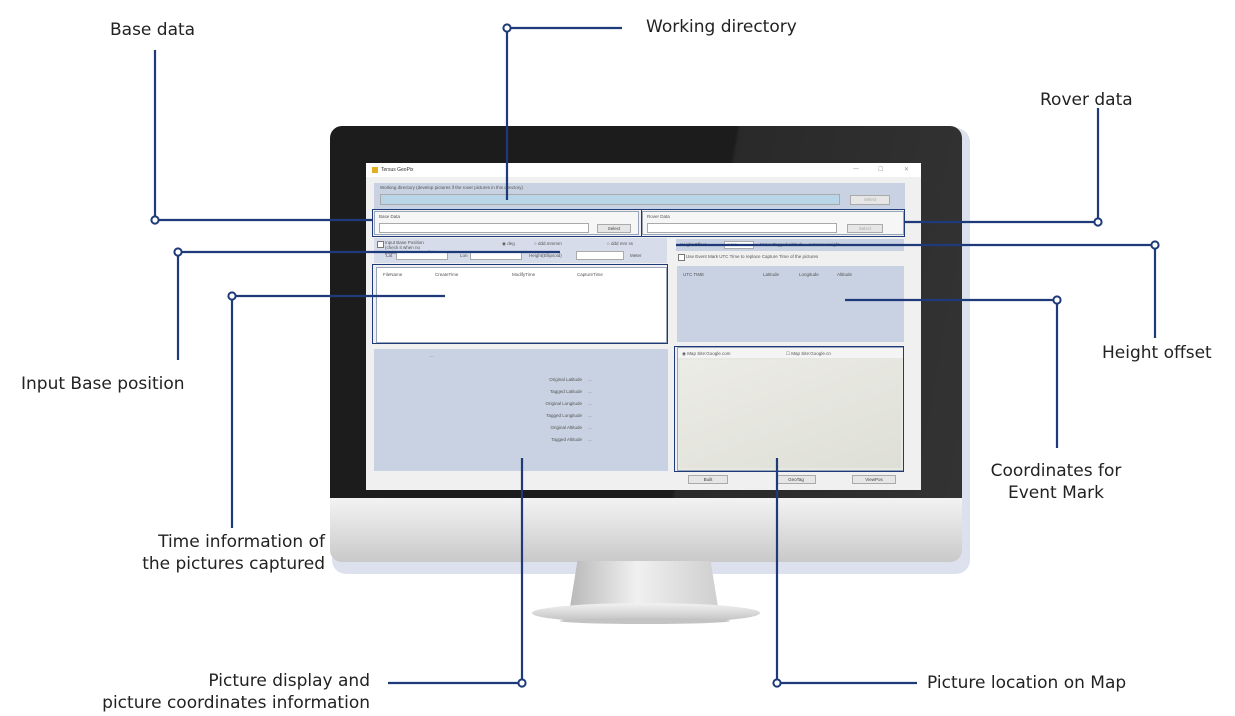 The image size is (1235, 716). I want to click on line-input-base, so click(368, 305).